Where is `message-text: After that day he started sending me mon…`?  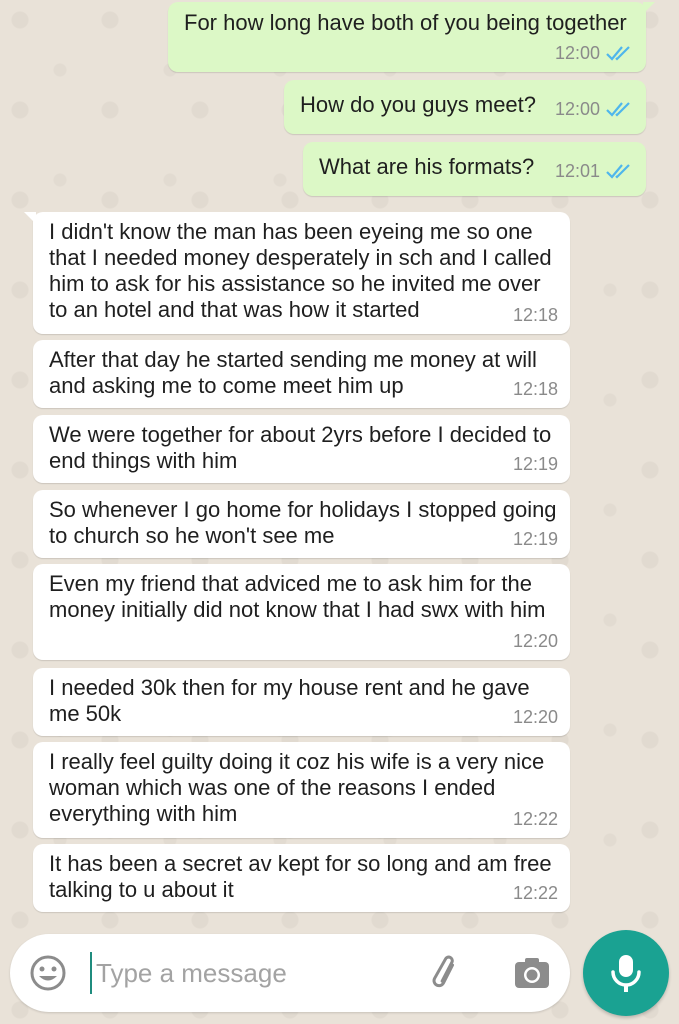
message-text: After that day he started sending me mon… is located at coordinates (293, 372).